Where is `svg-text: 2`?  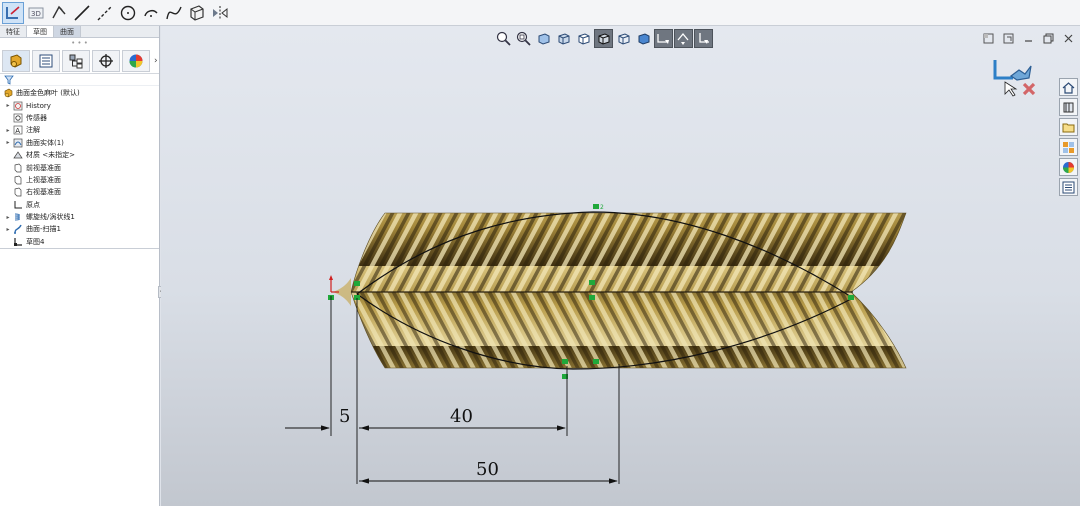 svg-text: 2 is located at coordinates (602, 207).